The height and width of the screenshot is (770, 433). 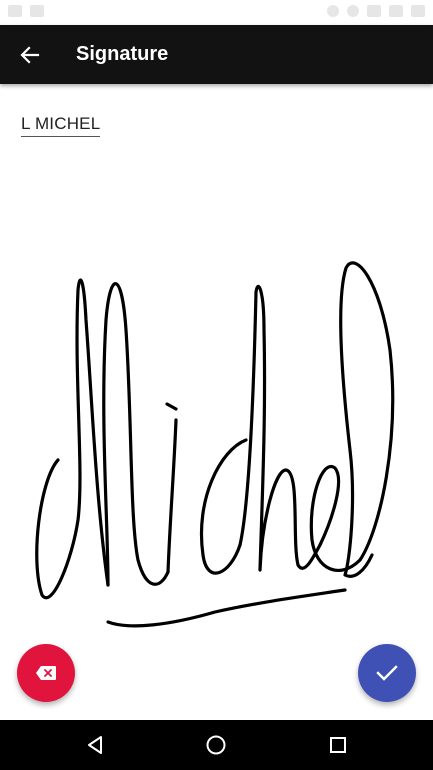 I want to click on arrow-left-icon, so click(x=30, y=55).